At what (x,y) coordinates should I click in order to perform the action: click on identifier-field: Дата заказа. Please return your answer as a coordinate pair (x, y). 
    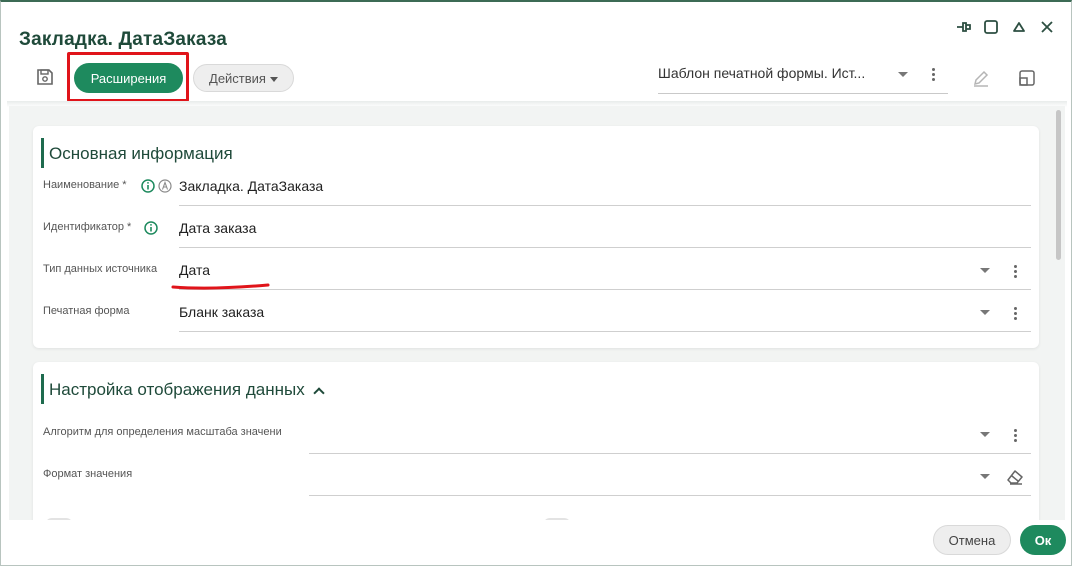
    Looking at the image, I should click on (605, 229).